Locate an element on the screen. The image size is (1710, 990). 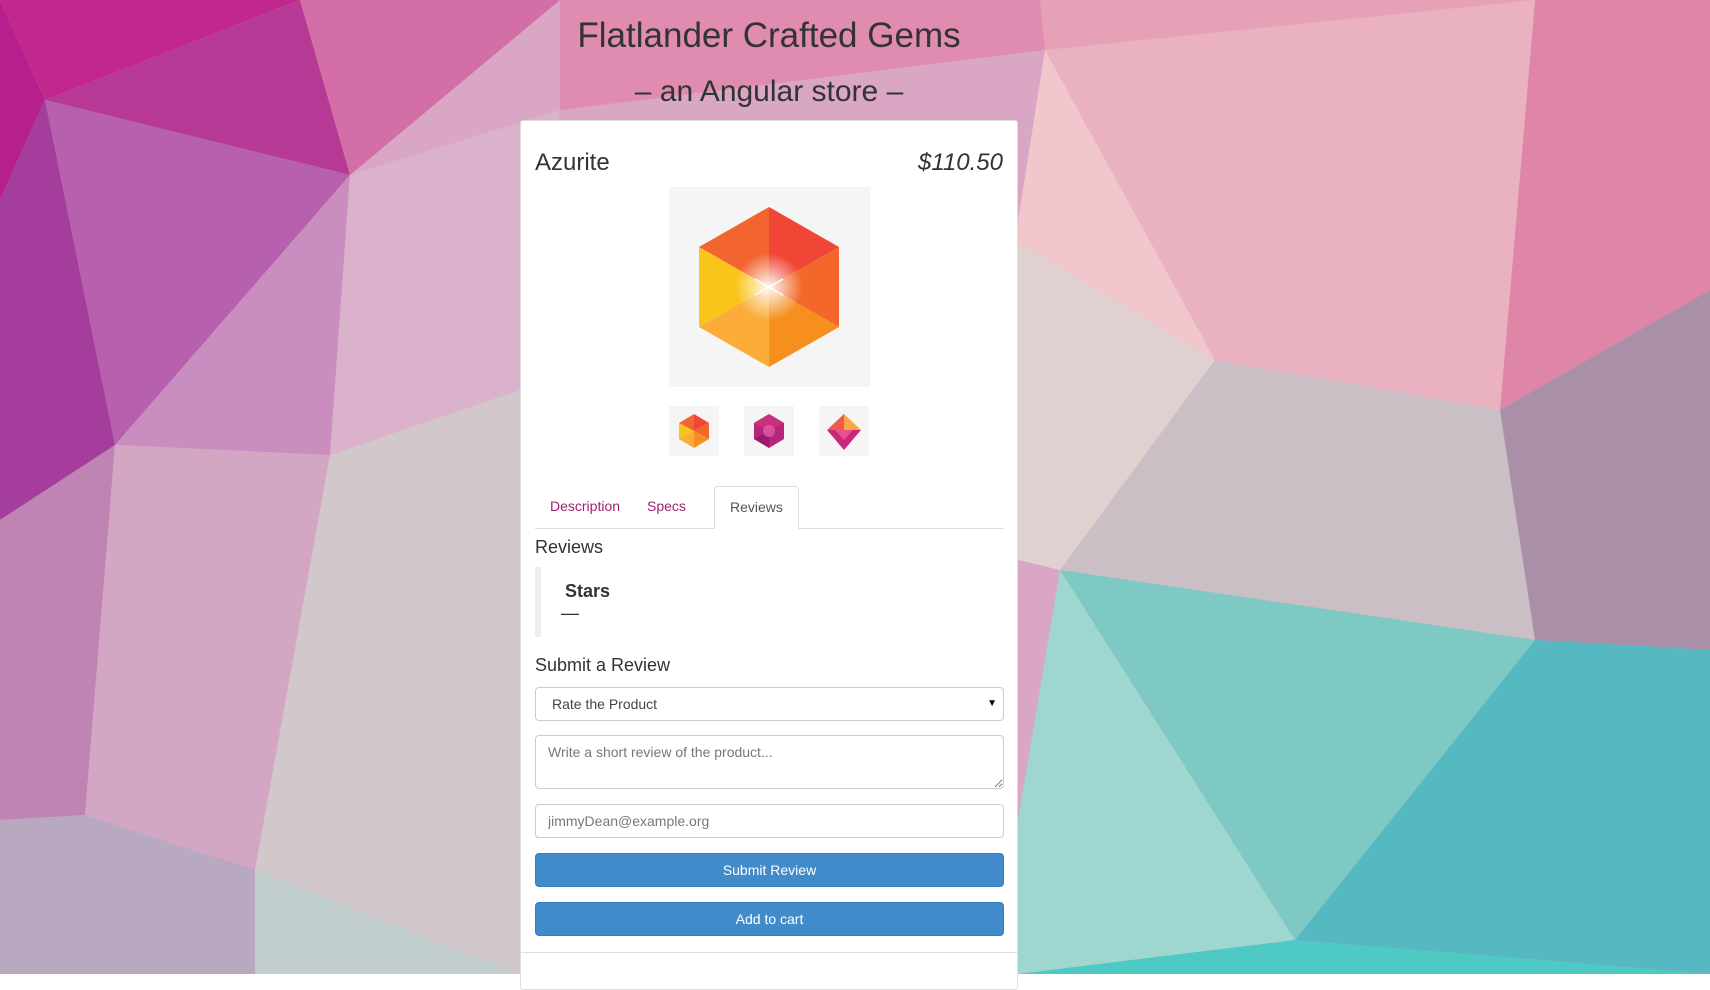
product-tabs: Description Specs Reviews is located at coordinates (769, 507).